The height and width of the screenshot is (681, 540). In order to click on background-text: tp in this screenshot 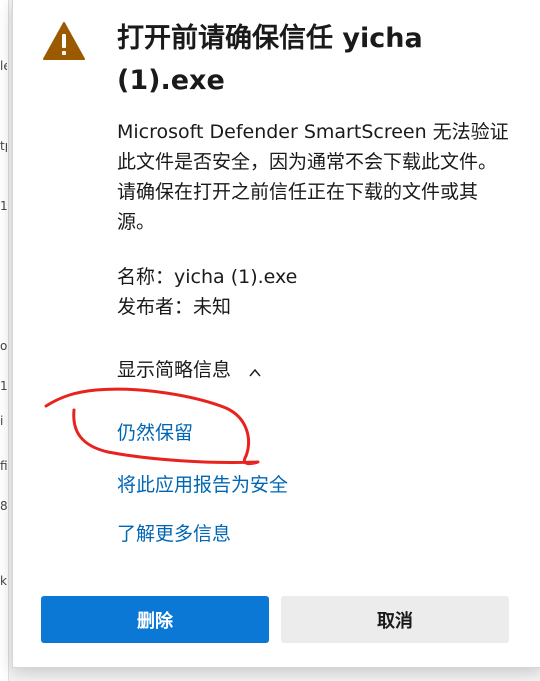, I will do `click(3, 146)`.